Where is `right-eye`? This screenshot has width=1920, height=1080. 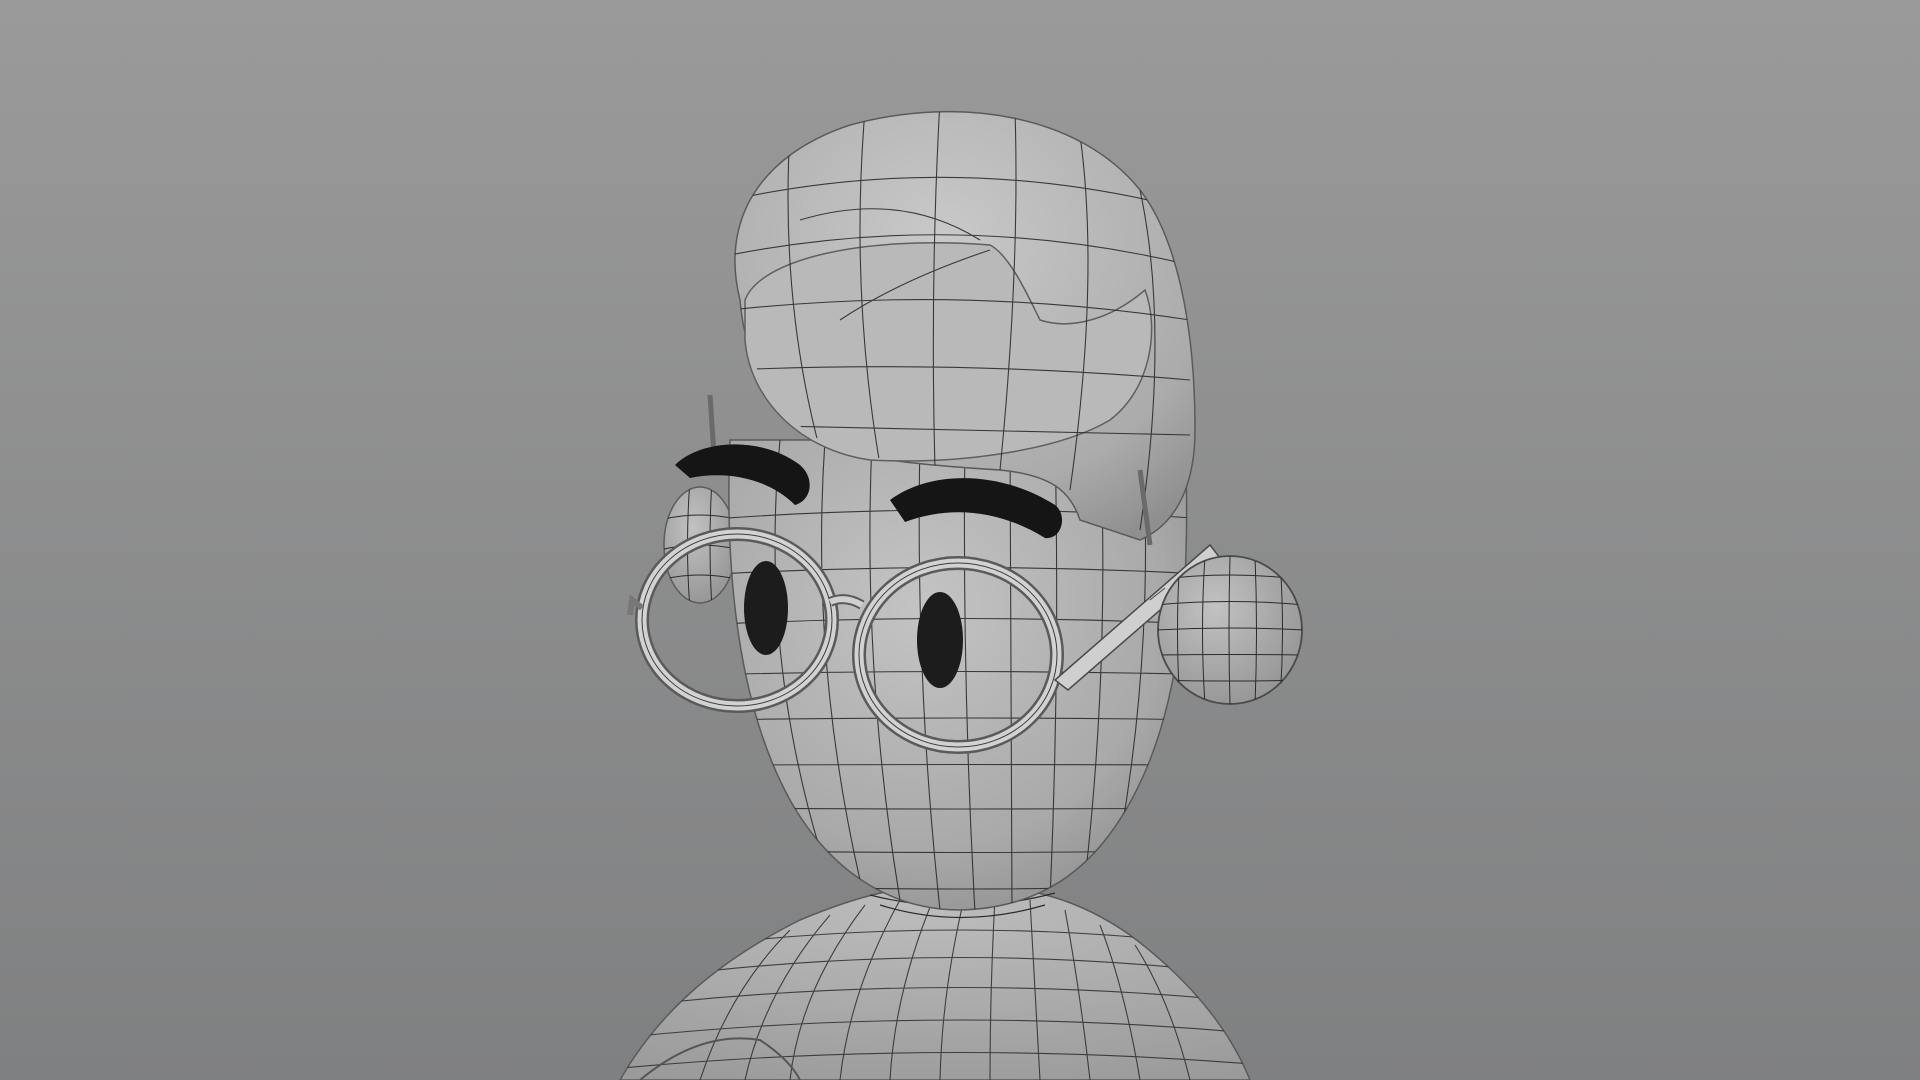 right-eye is located at coordinates (940, 640).